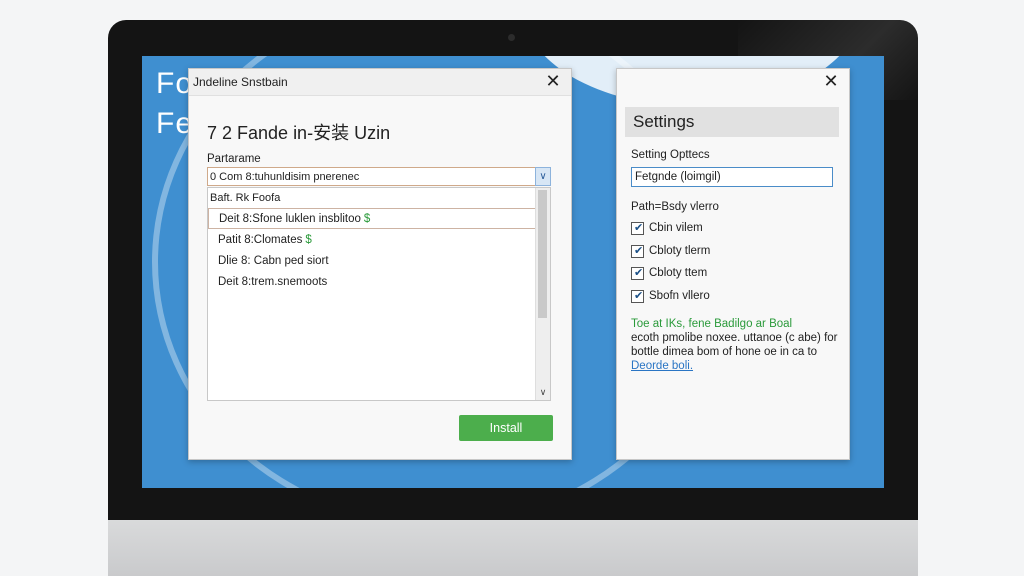 This screenshot has width=1024, height=576. I want to click on list-item-label: Deit 8:Sfone luklen insblitoo, so click(290, 219).